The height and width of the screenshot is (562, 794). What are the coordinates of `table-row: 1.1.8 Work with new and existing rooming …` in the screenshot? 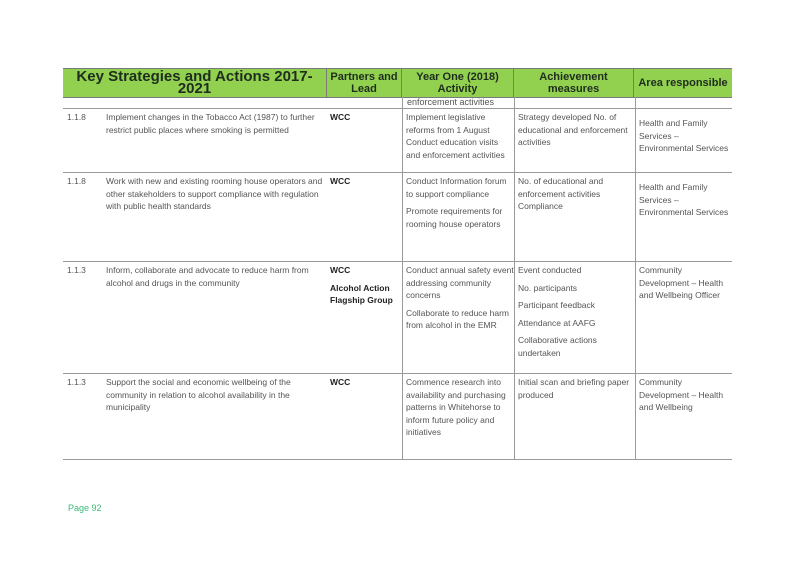 It's located at (397, 217).